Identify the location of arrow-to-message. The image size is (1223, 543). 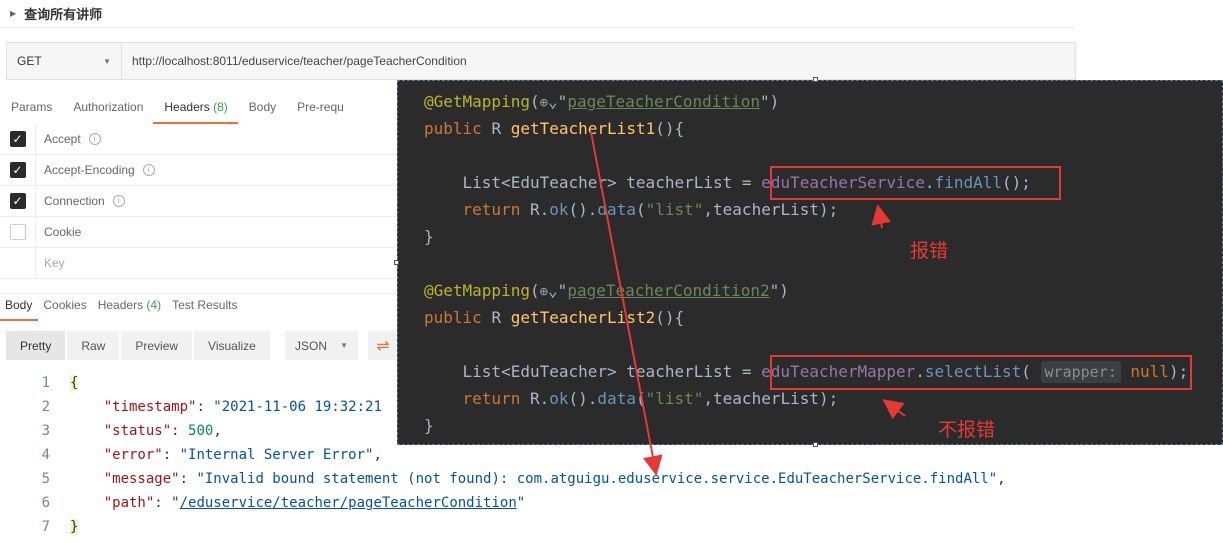
(626, 303).